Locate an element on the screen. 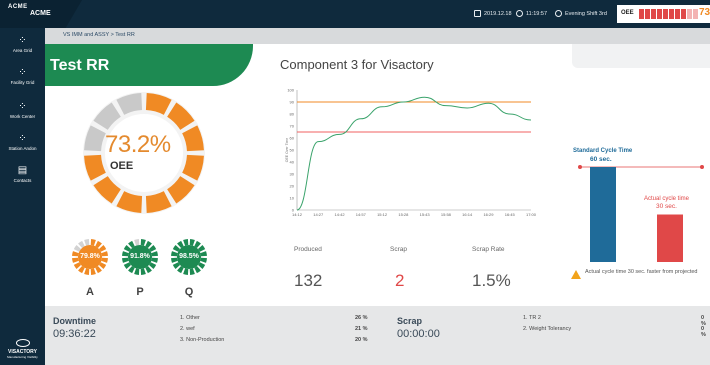  x-tick-label: 16:29 is located at coordinates (488, 214).